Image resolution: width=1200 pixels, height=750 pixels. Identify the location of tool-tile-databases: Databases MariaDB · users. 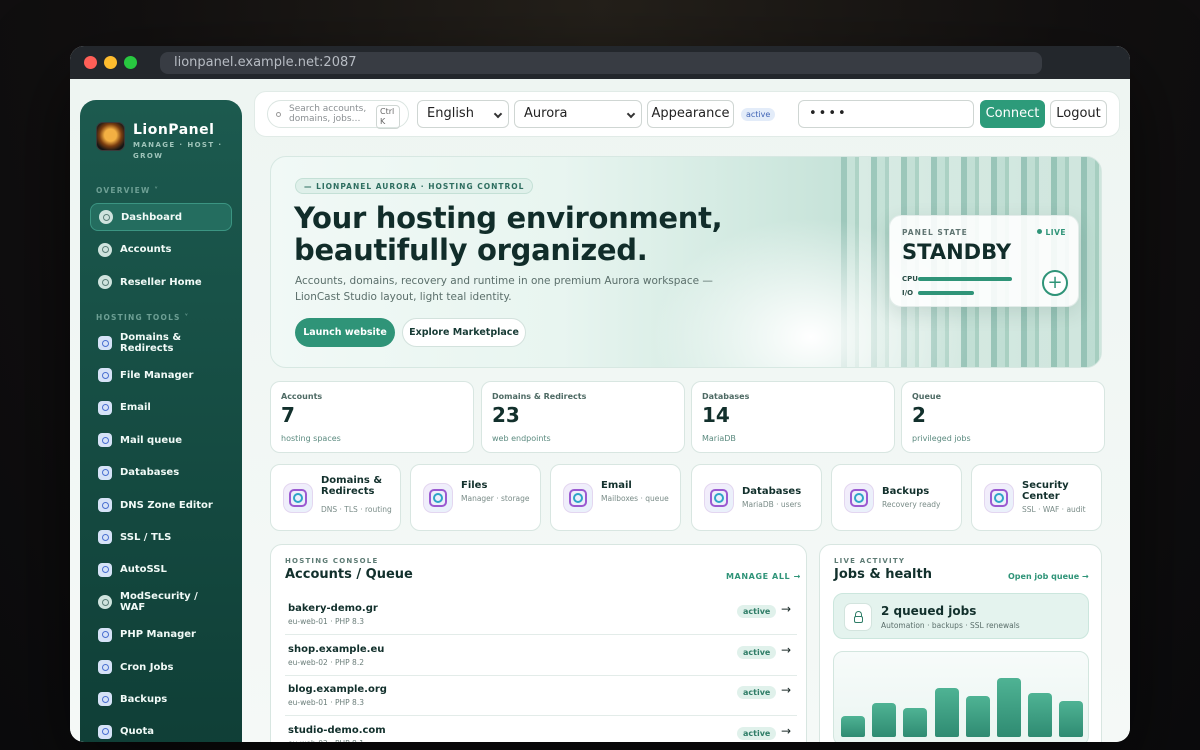
(756, 497).